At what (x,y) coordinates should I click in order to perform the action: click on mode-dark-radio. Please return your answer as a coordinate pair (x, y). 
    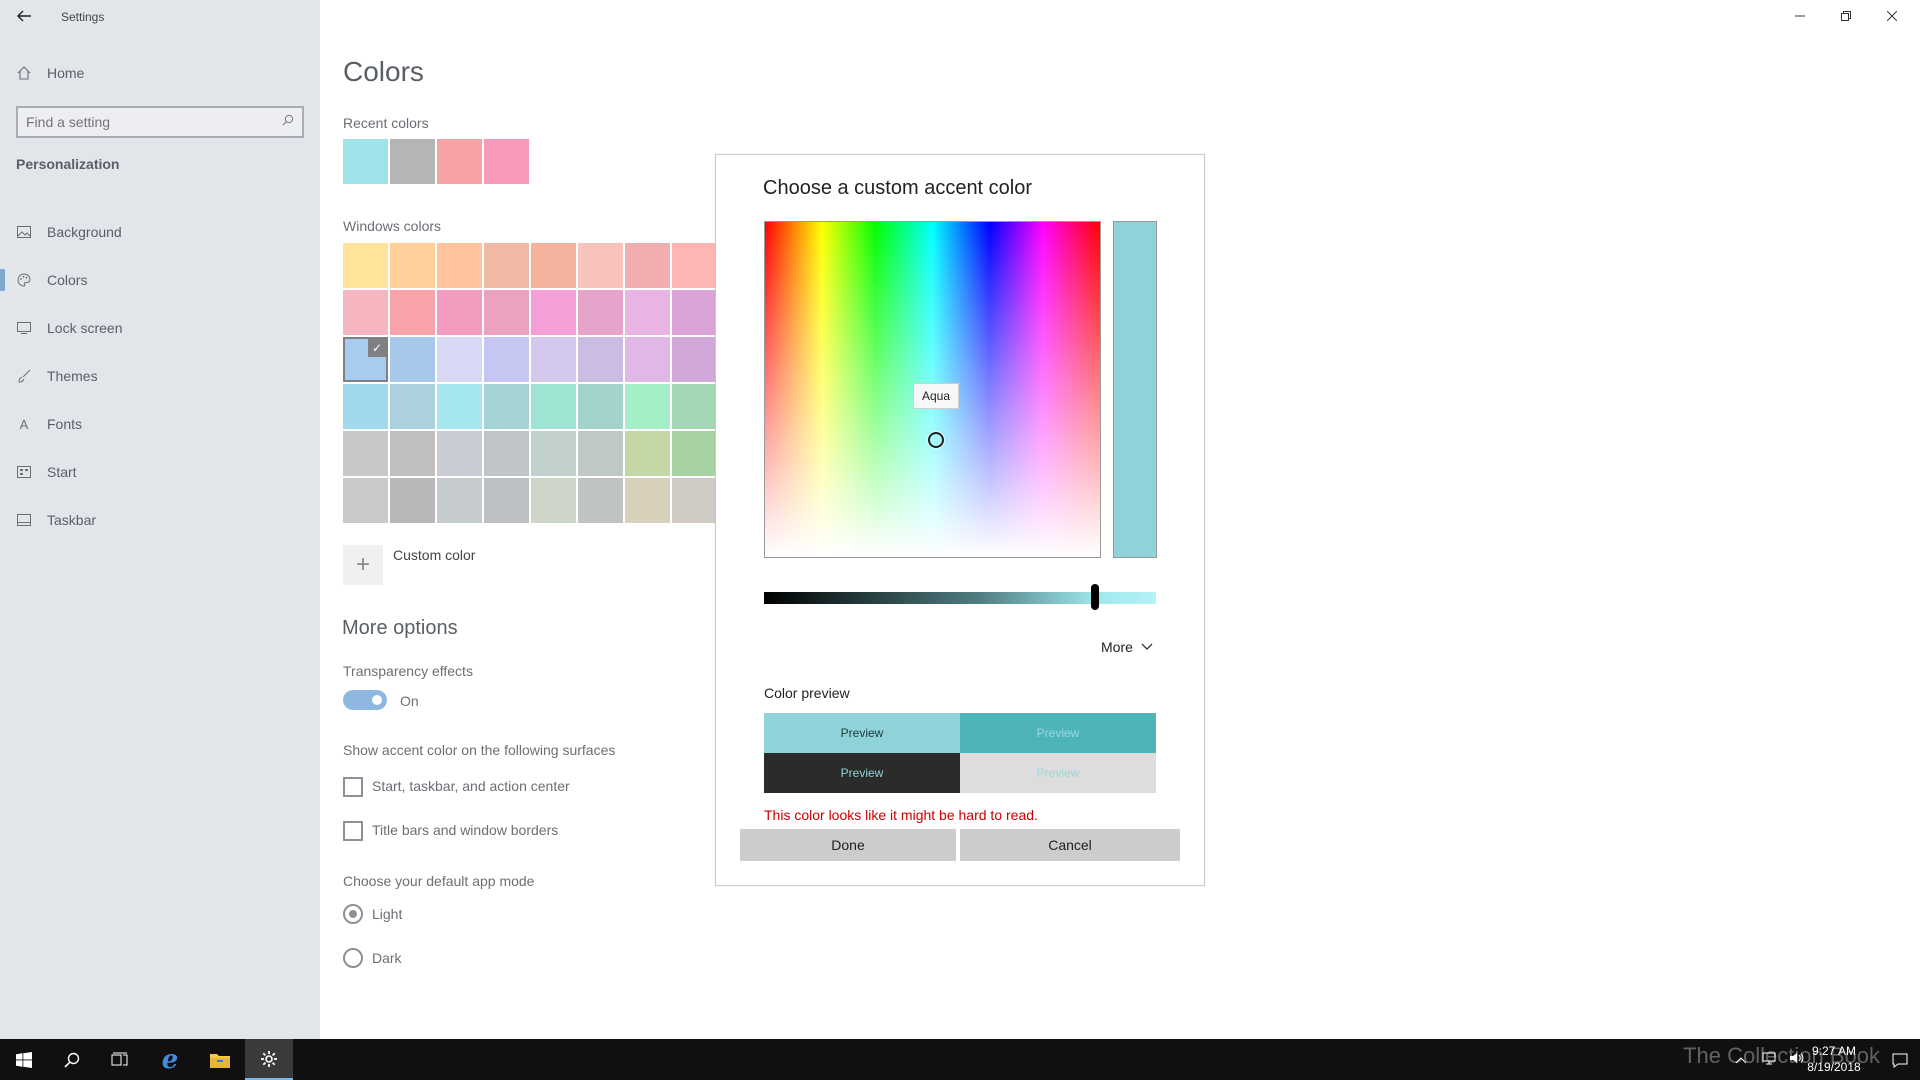
    Looking at the image, I should click on (353, 958).